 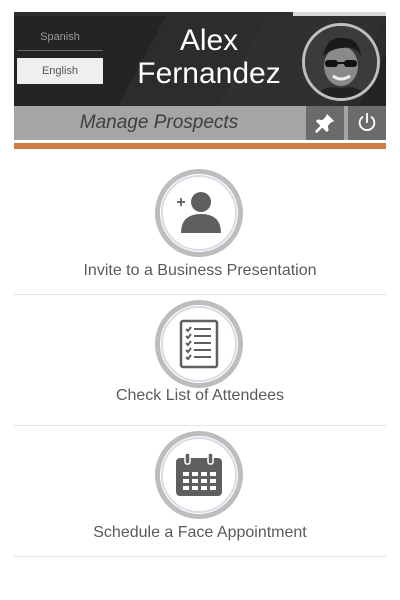 What do you see at coordinates (200, 270) in the screenshot?
I see `menu-item-label: Invite to a Business Presentation` at bounding box center [200, 270].